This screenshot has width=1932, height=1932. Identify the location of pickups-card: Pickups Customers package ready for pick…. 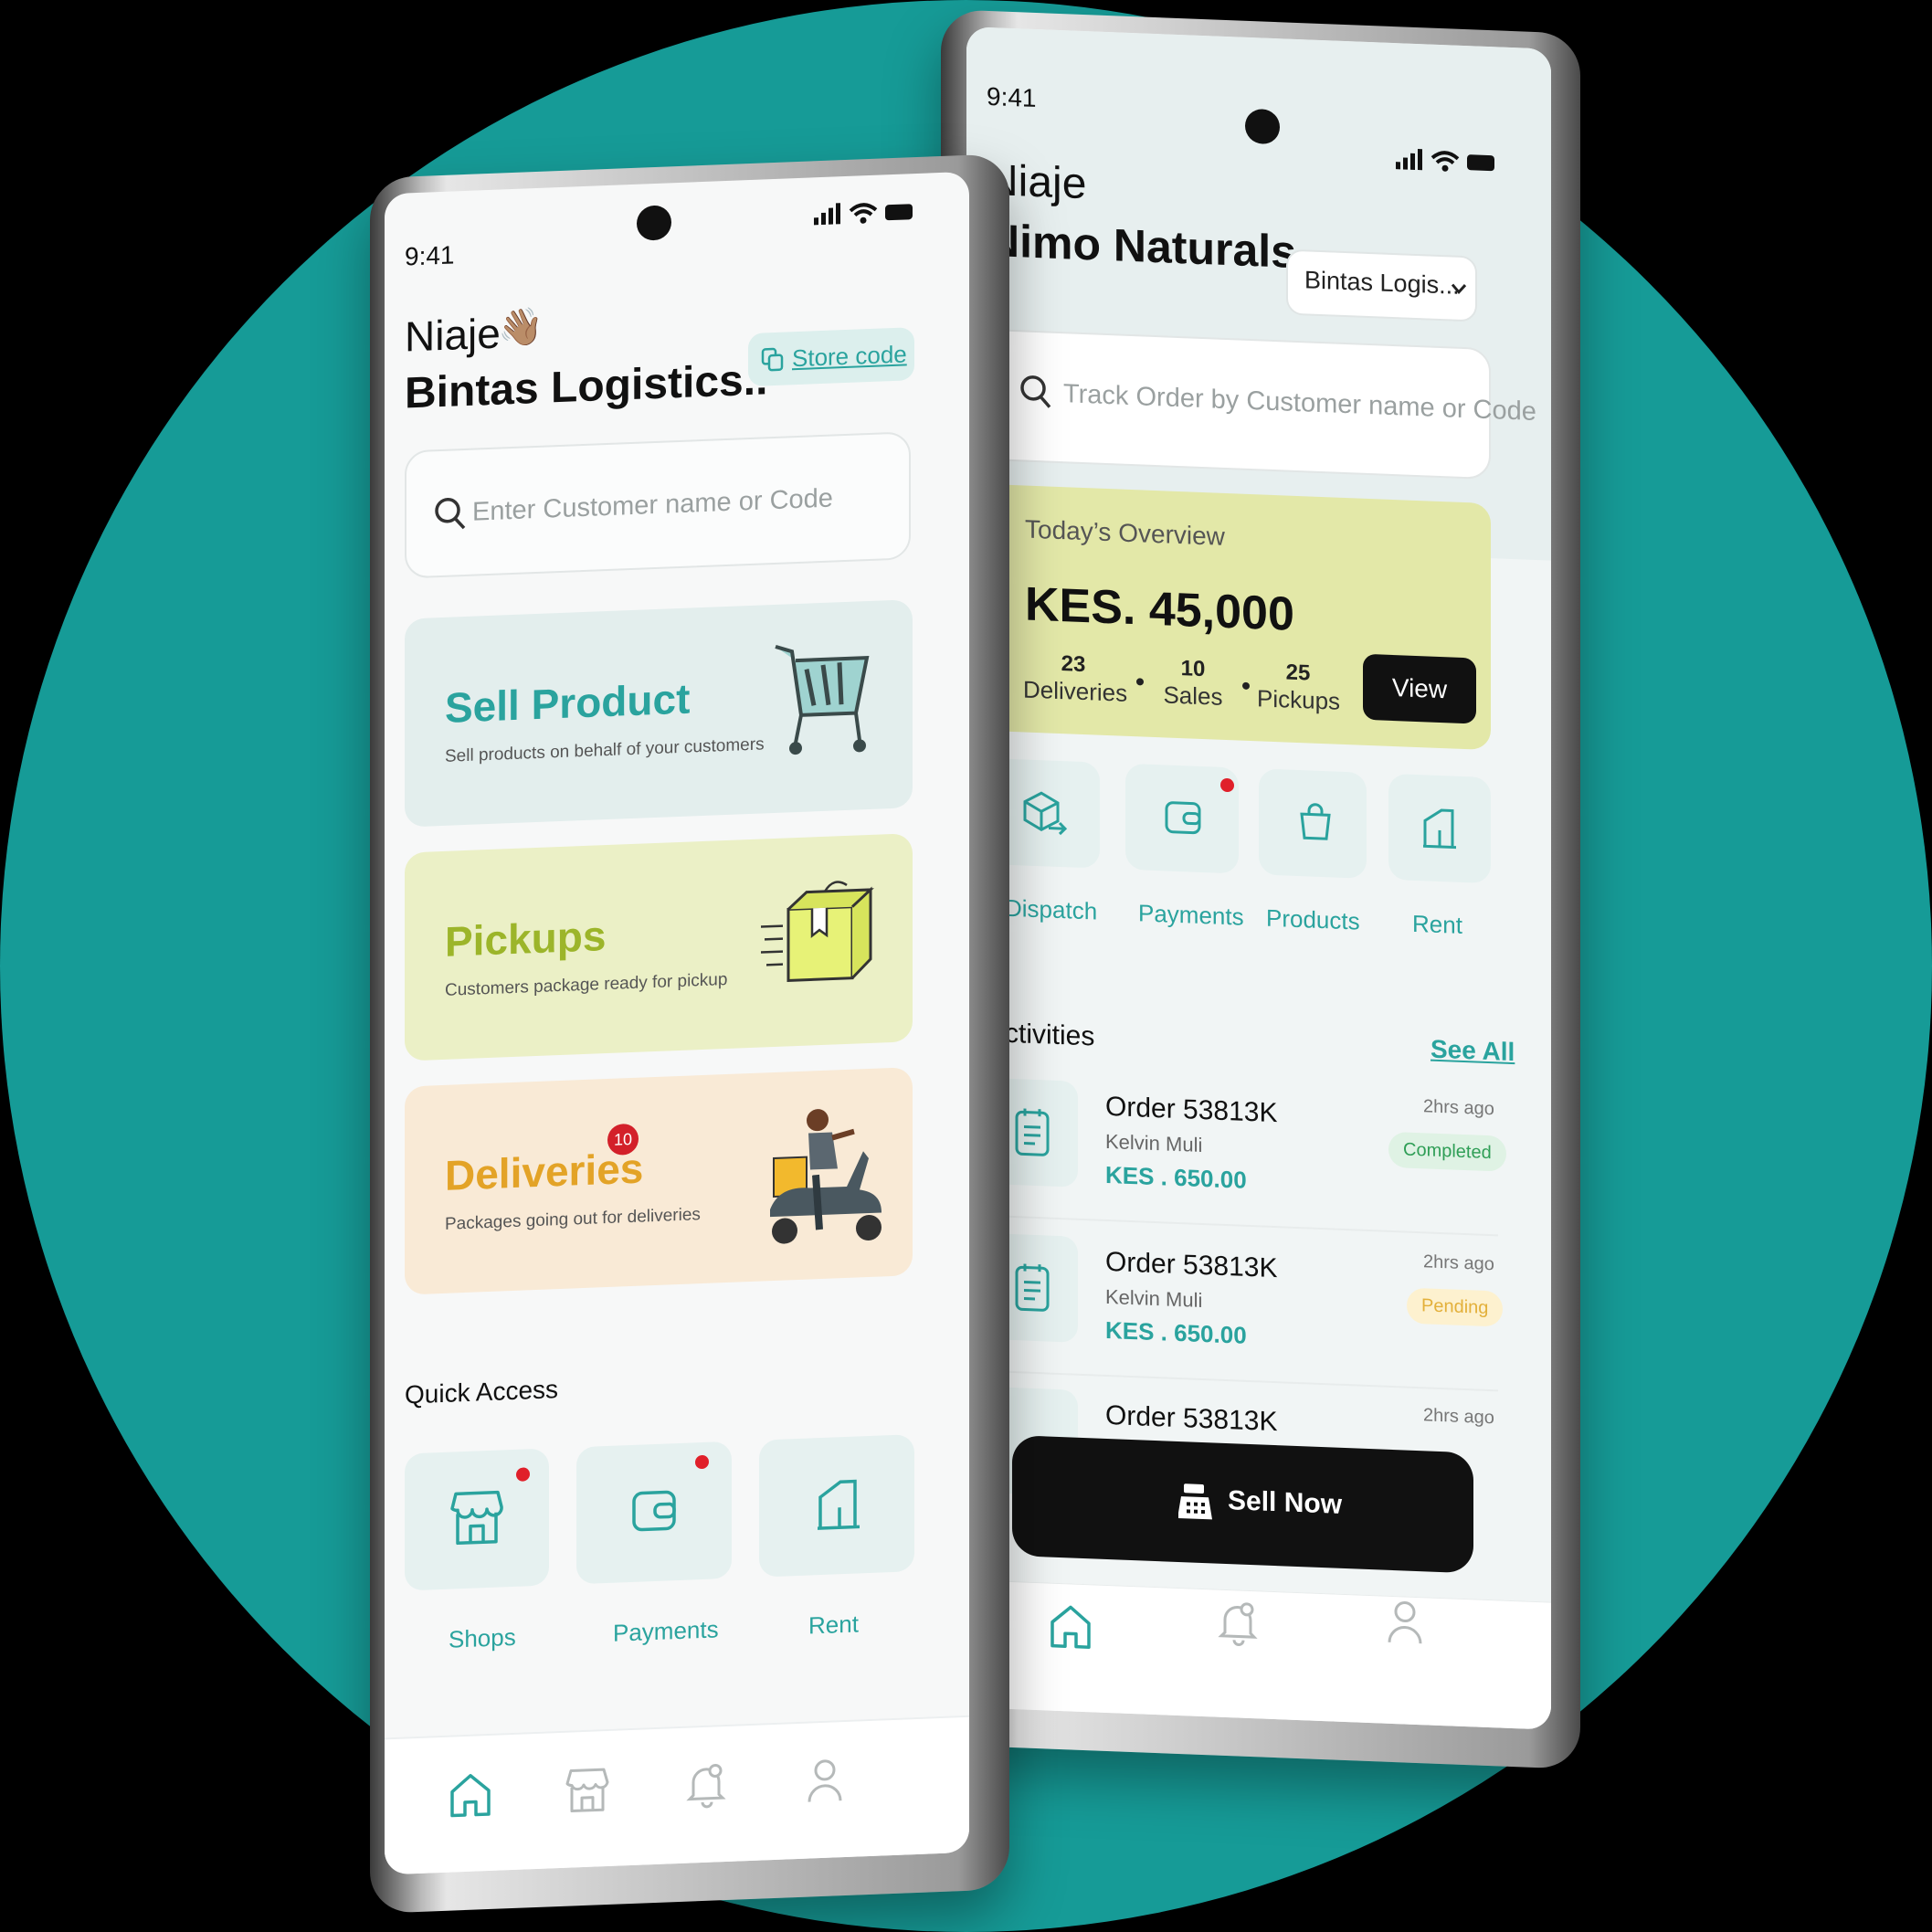
(659, 947).